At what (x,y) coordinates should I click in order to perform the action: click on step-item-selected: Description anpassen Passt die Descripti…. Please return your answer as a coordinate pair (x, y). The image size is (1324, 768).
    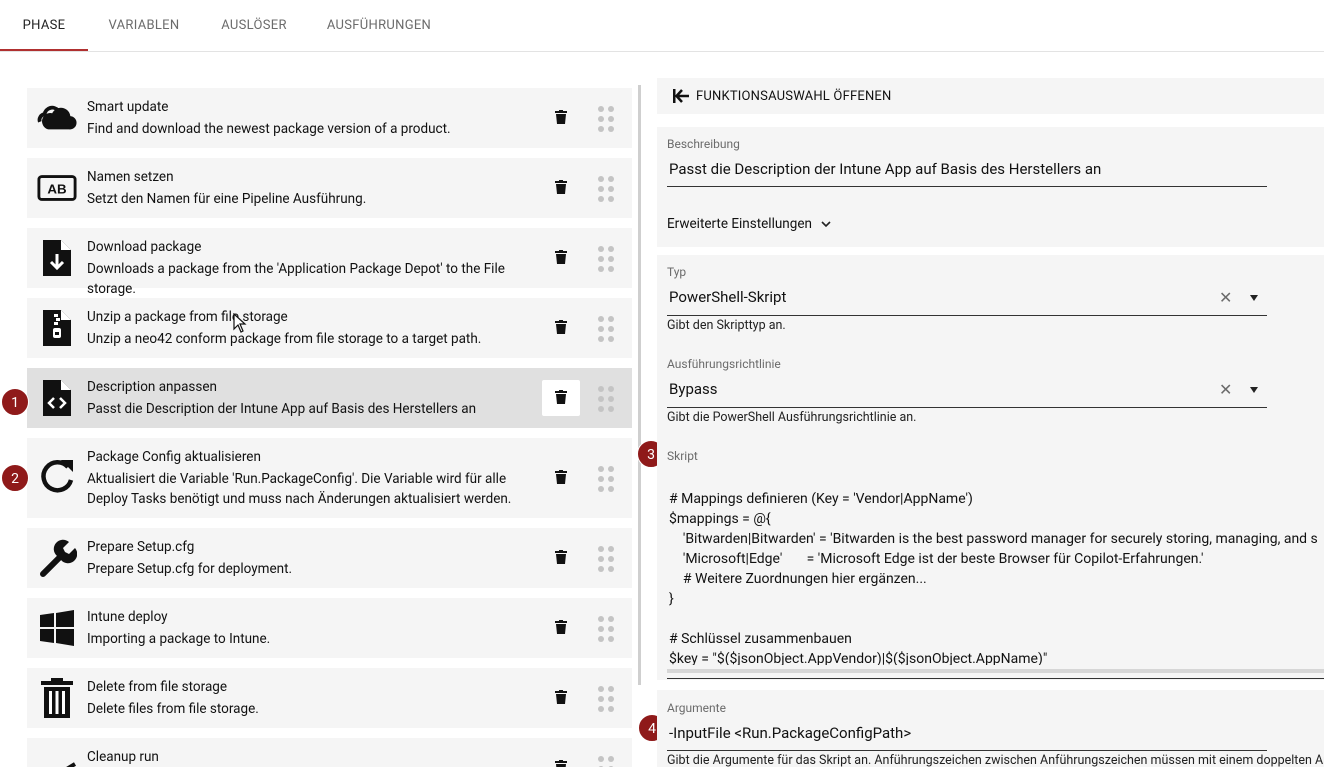
    Looking at the image, I should click on (329, 398).